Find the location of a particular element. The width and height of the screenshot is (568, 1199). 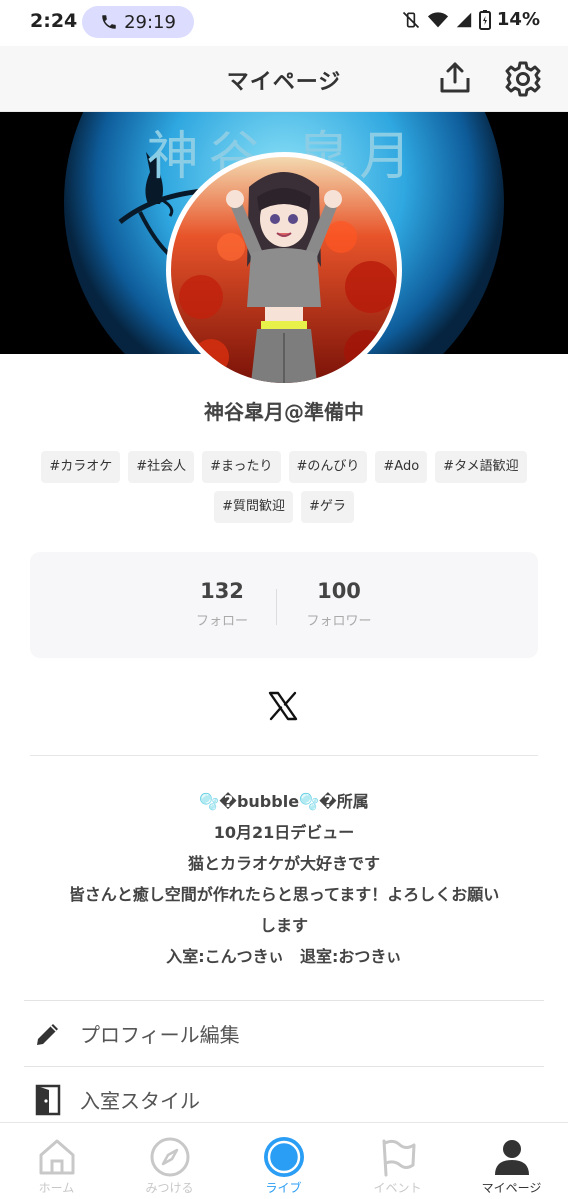

nav-mypage: マイページ is located at coordinates (511, 1161).